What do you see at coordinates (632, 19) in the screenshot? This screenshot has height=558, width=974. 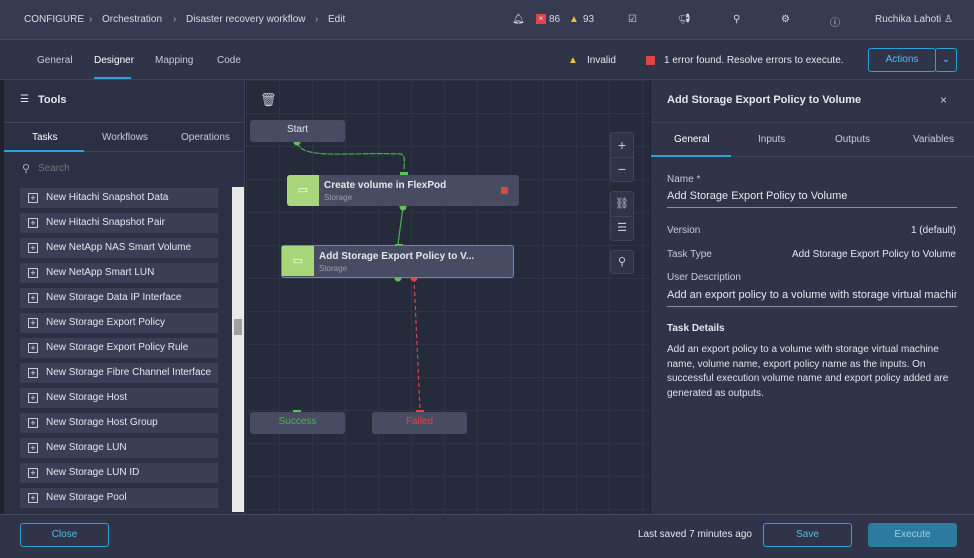 I see `checklist-icon: ☑` at bounding box center [632, 19].